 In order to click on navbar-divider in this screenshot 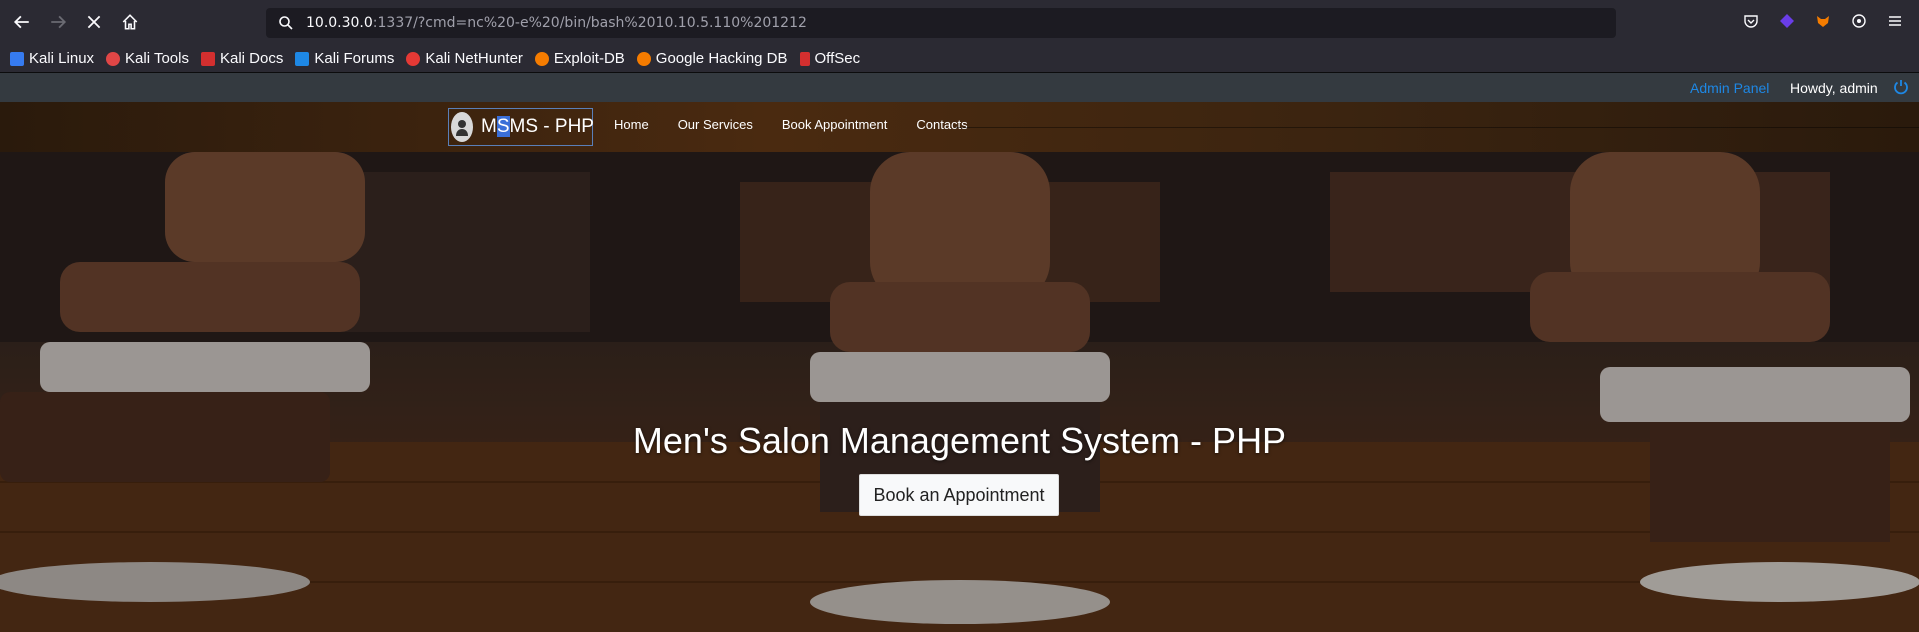, I will do `click(1437, 127)`.